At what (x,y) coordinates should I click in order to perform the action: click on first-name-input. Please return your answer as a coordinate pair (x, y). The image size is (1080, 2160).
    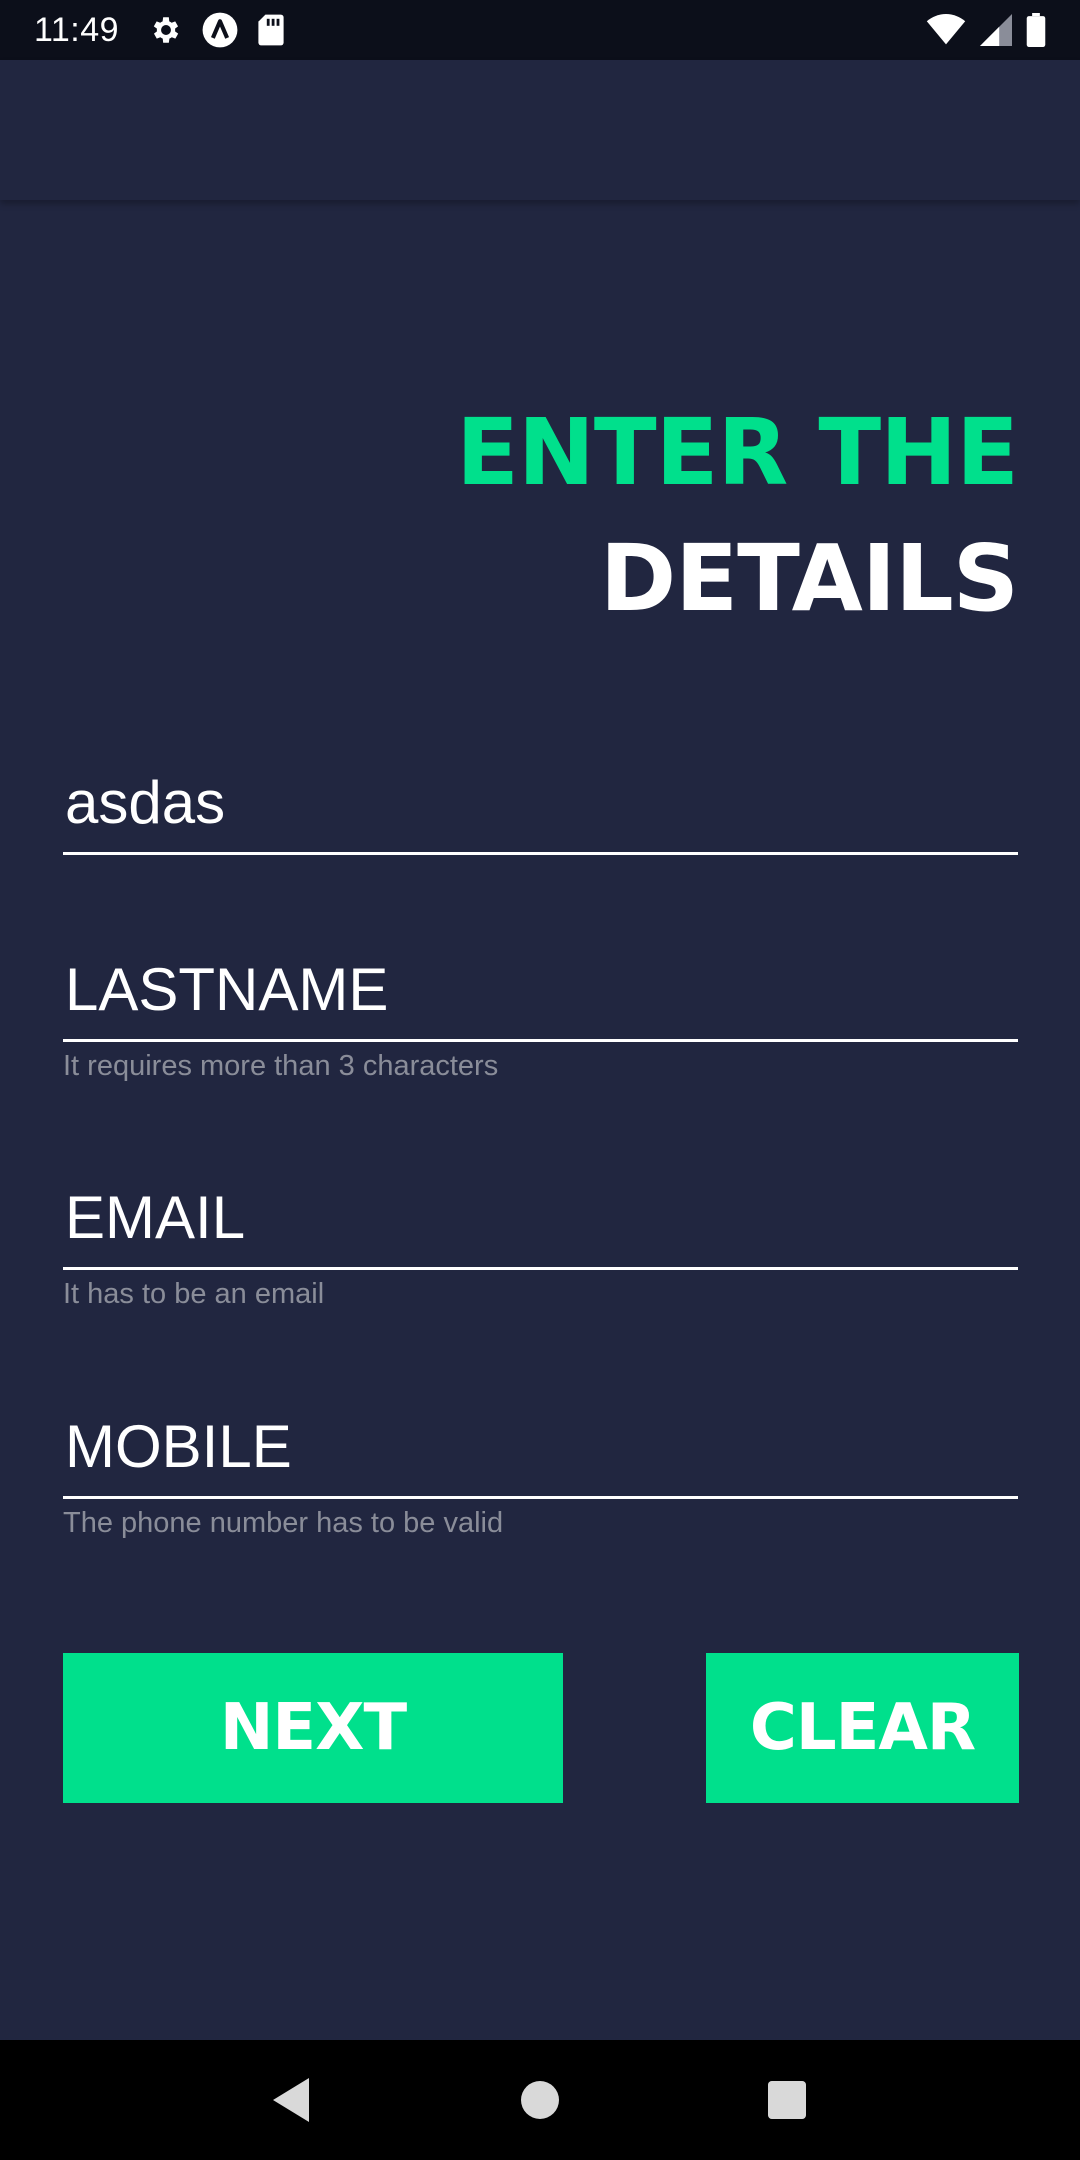
    Looking at the image, I should click on (540, 795).